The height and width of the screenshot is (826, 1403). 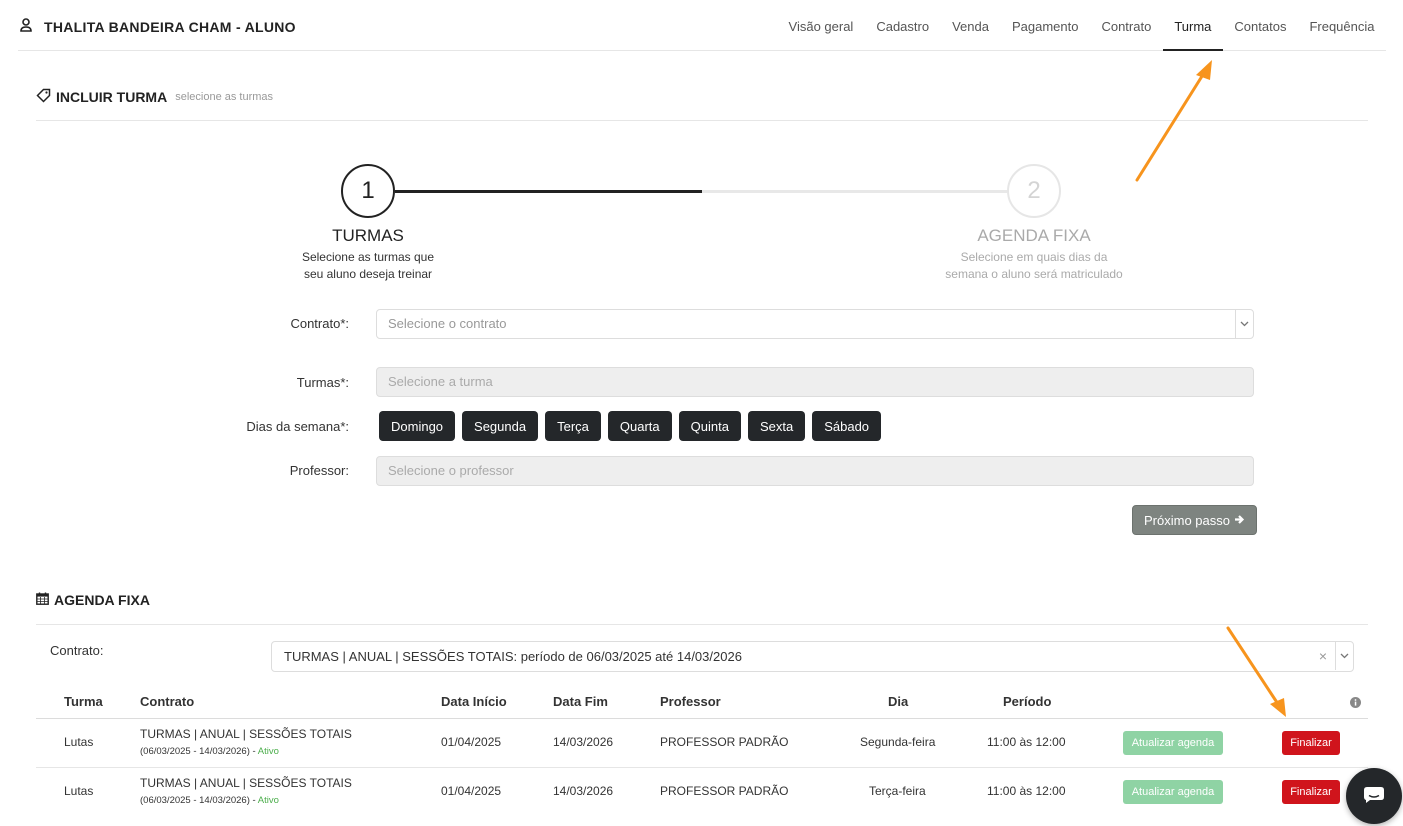 I want to click on col-dia: Dia, so click(x=898, y=701).